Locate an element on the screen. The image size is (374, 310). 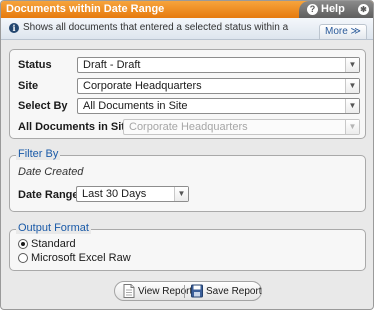
all-documents-value: Corporate Headquarters is located at coordinates (188, 127).